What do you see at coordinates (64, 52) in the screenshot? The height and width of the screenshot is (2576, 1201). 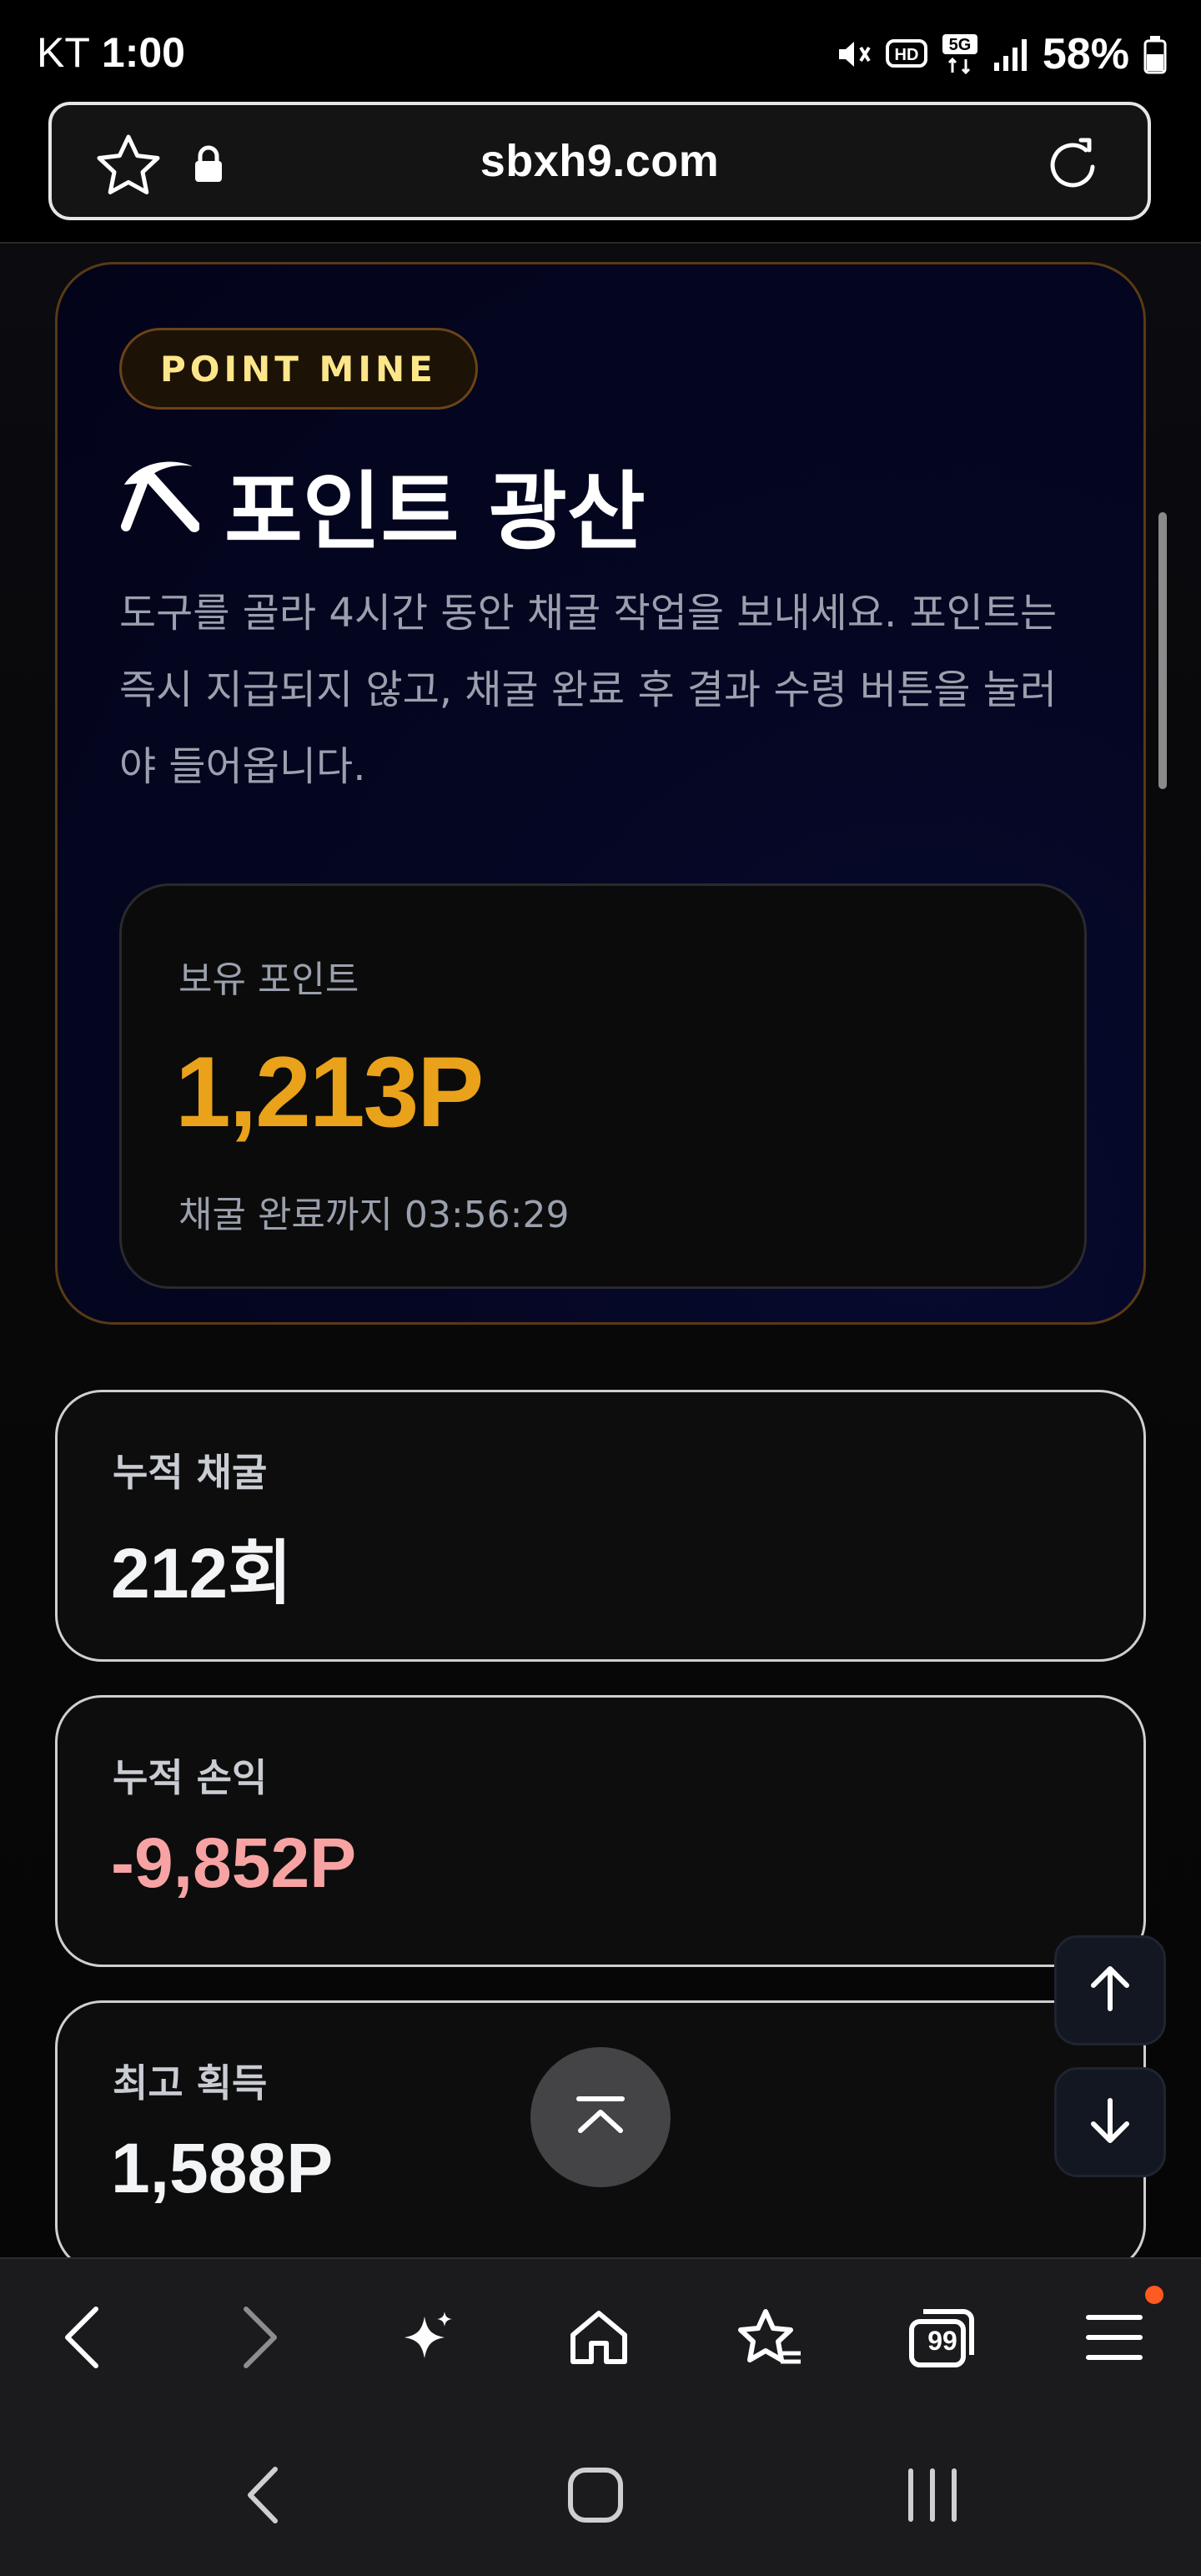 I see `carrier-label: KT` at bounding box center [64, 52].